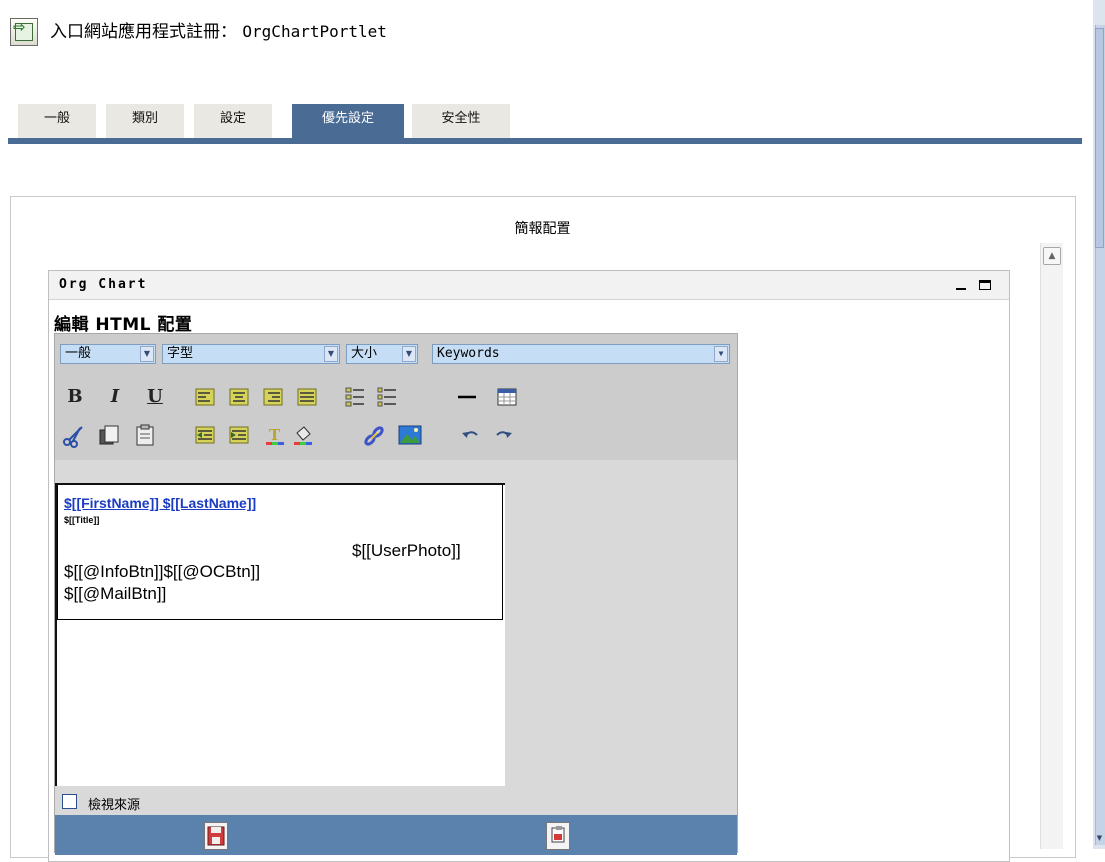 This screenshot has height=862, width=1105. I want to click on ordered-list-icon, so click(355, 397).